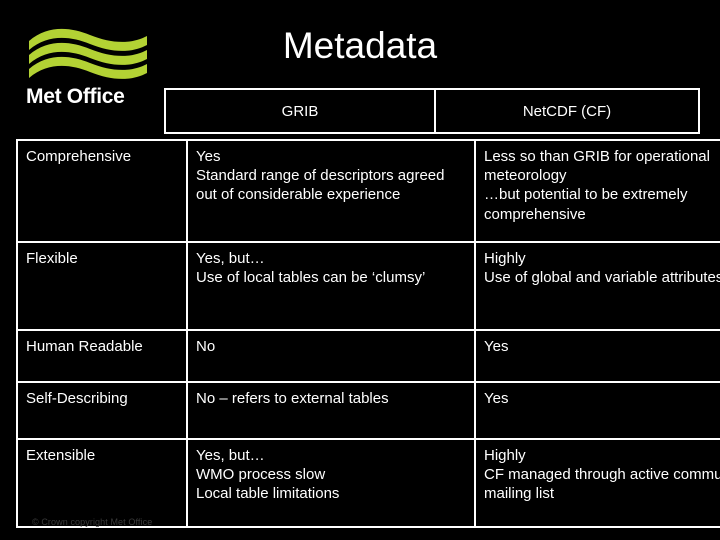  Describe the element at coordinates (102, 191) in the screenshot. I see `row-label-comprehensive: Comprehensive` at that location.